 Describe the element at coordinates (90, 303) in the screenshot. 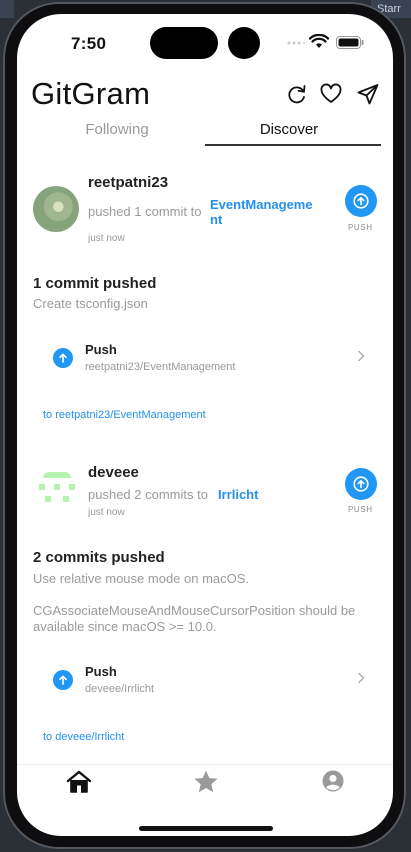

I see `commit-message: Create tsconfig.json` at that location.